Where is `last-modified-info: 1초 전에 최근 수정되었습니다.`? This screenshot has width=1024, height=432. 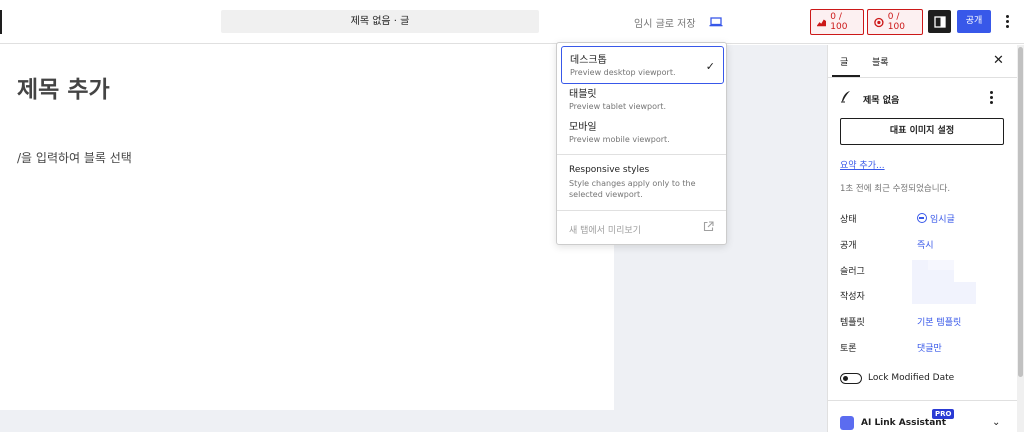 last-modified-info: 1초 전에 최근 수정되었습니다. is located at coordinates (895, 189).